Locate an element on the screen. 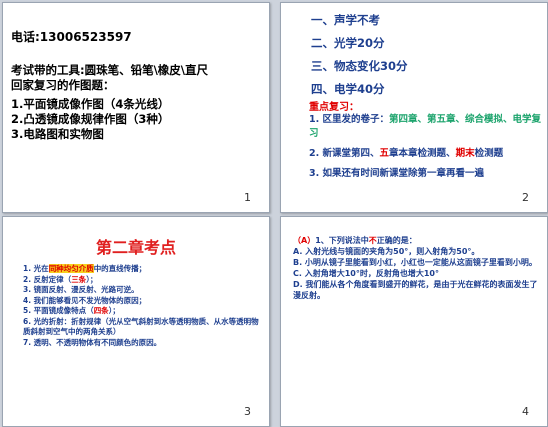 Image resolution: width=548 pixels, height=427 pixels. slide-title: 第二章考点 is located at coordinates (135, 247).